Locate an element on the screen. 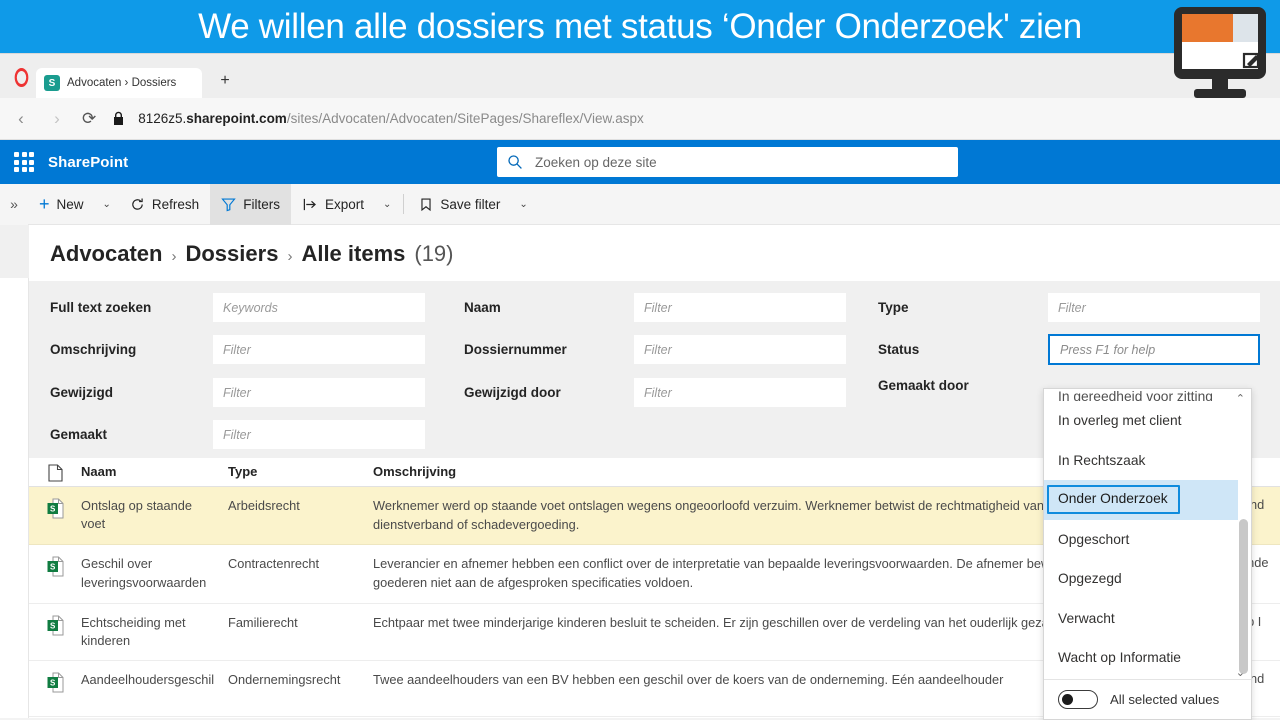 The width and height of the screenshot is (1280, 720). filter-field-status: Status Press F1 for help is located at coordinates (1069, 349).